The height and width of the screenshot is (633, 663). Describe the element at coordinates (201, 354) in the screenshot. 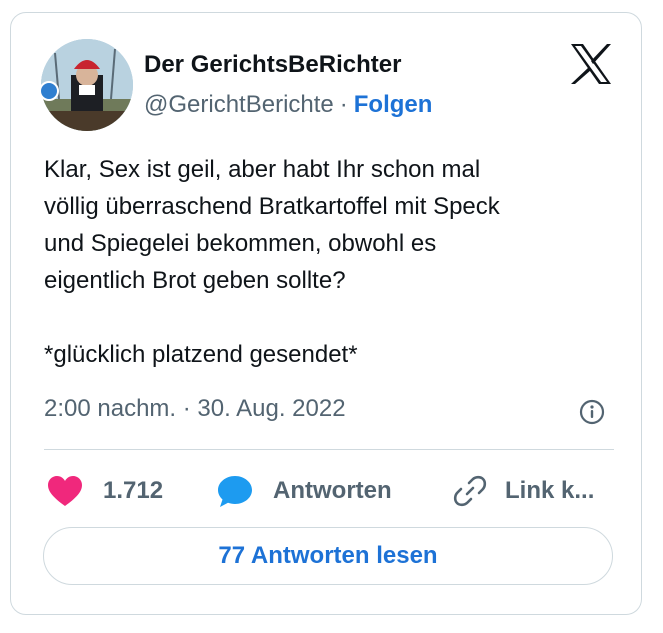

I see `tweet-text-footer: *glücklich platzend gesendet*` at that location.